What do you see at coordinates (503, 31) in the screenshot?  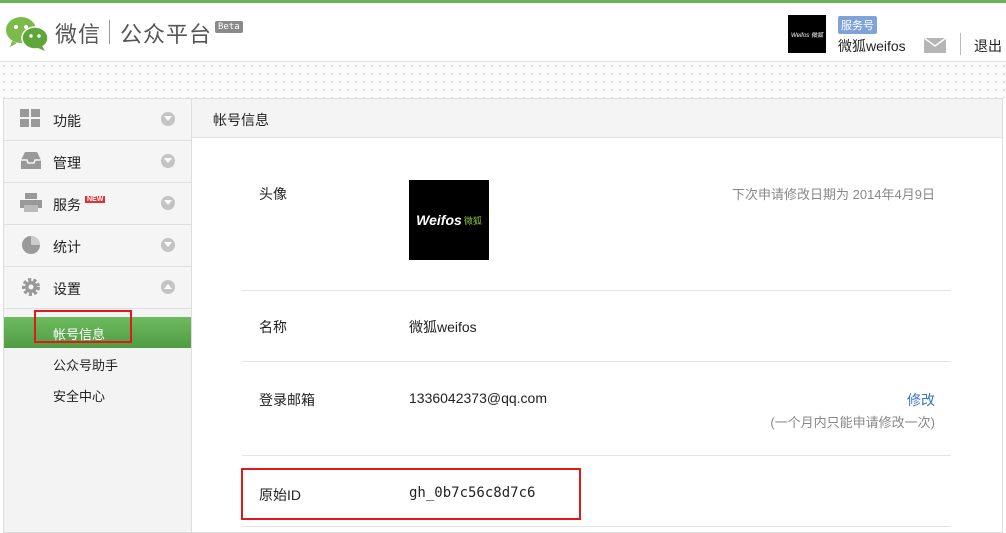 I see `top-bar: 微信 公众平台 Beta Weifos 微狐 服务号 微狐weifos 退出` at bounding box center [503, 31].